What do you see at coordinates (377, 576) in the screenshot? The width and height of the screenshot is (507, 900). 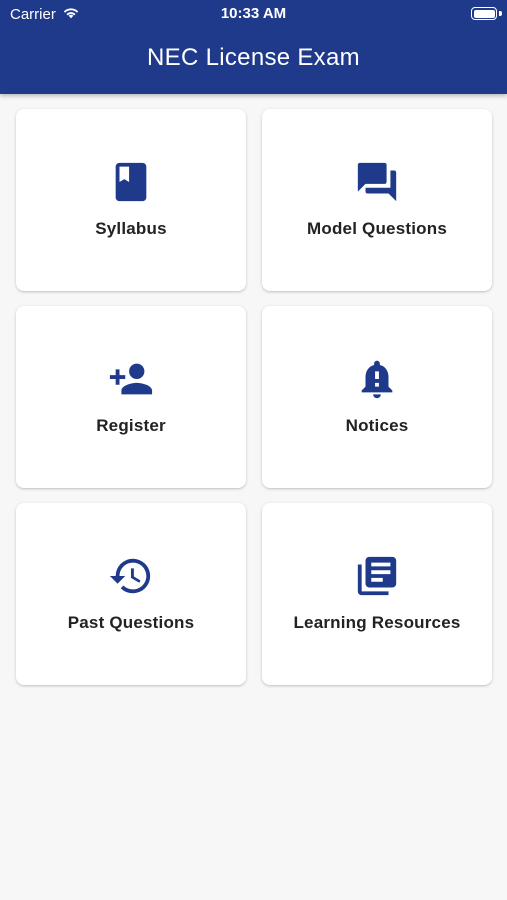 I see `library-books-icon` at bounding box center [377, 576].